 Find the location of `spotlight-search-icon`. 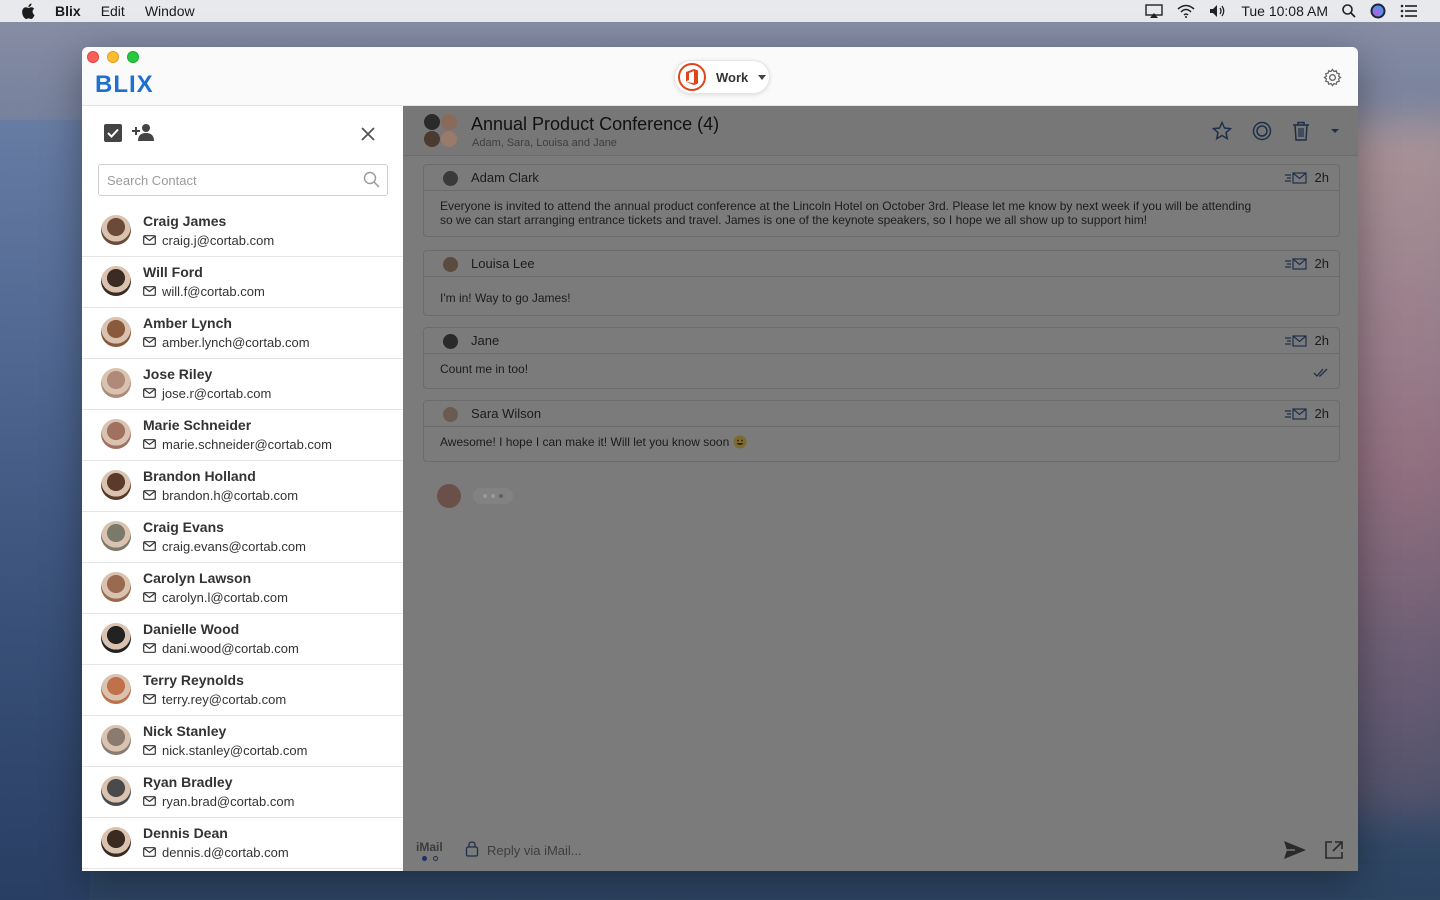

spotlight-search-icon is located at coordinates (1349, 11).